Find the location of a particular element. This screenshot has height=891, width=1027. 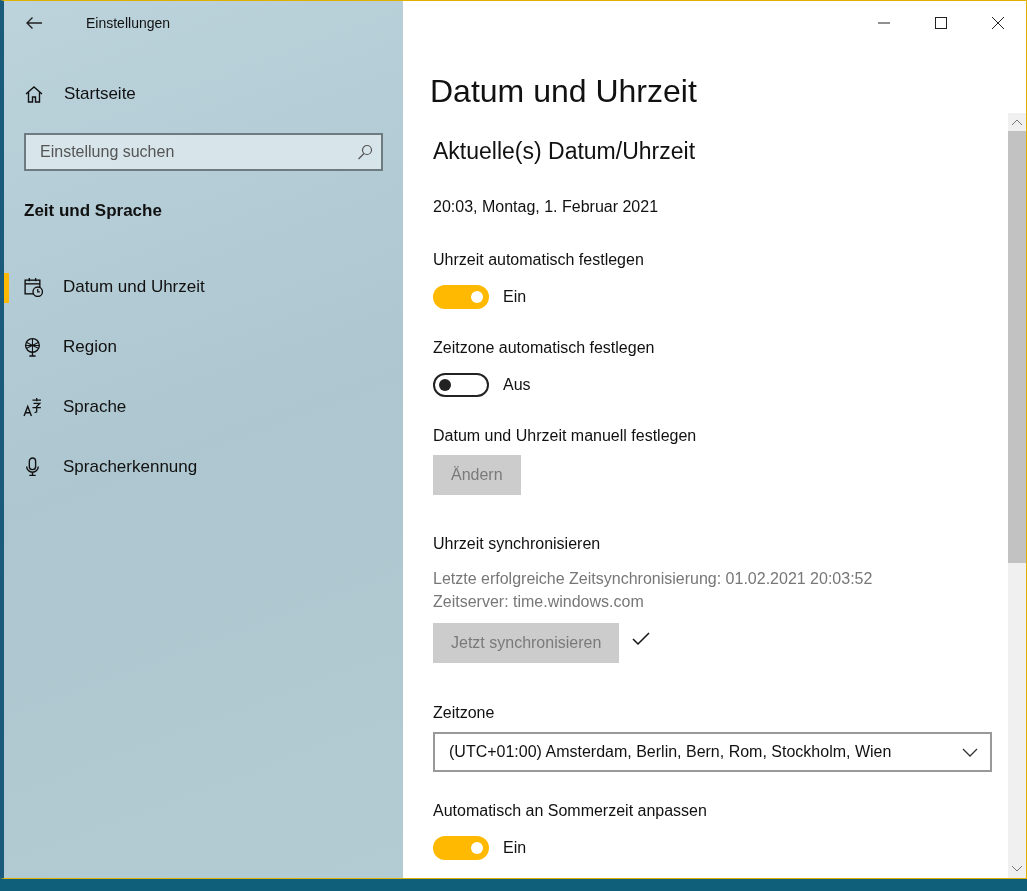

scrollbar-thumb is located at coordinates (1017, 347).